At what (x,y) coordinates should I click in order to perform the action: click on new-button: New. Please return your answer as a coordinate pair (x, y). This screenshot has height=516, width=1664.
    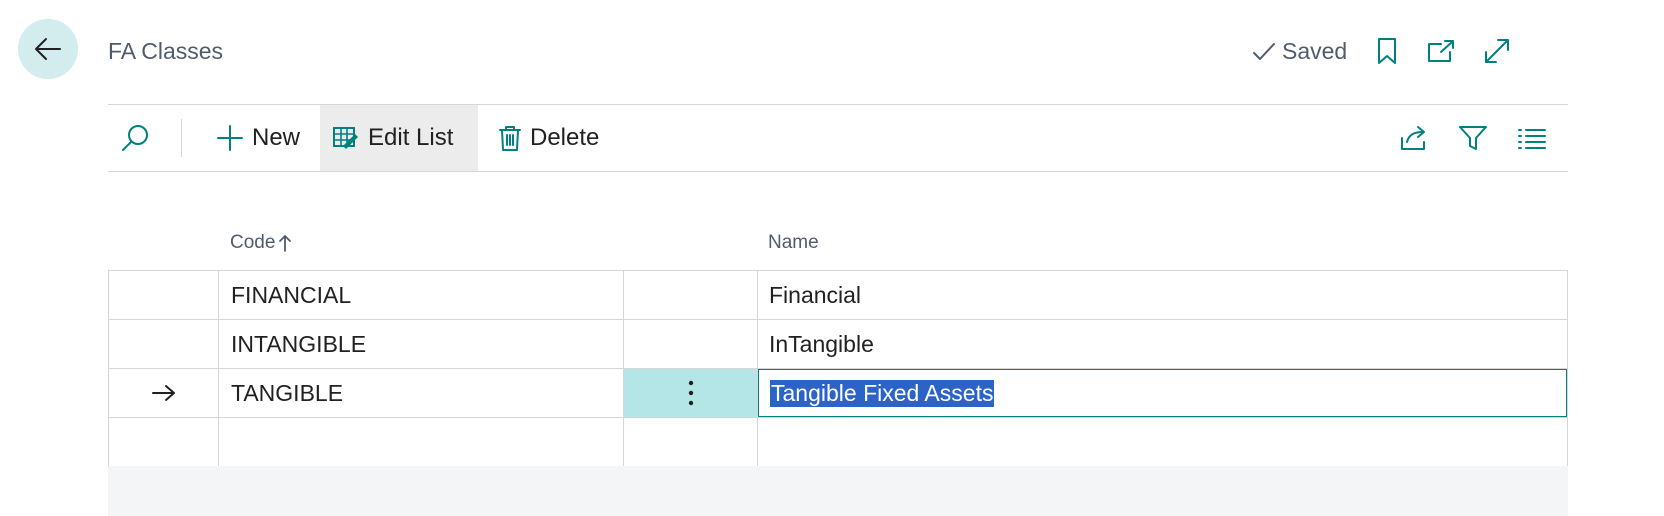
    Looking at the image, I should click on (258, 138).